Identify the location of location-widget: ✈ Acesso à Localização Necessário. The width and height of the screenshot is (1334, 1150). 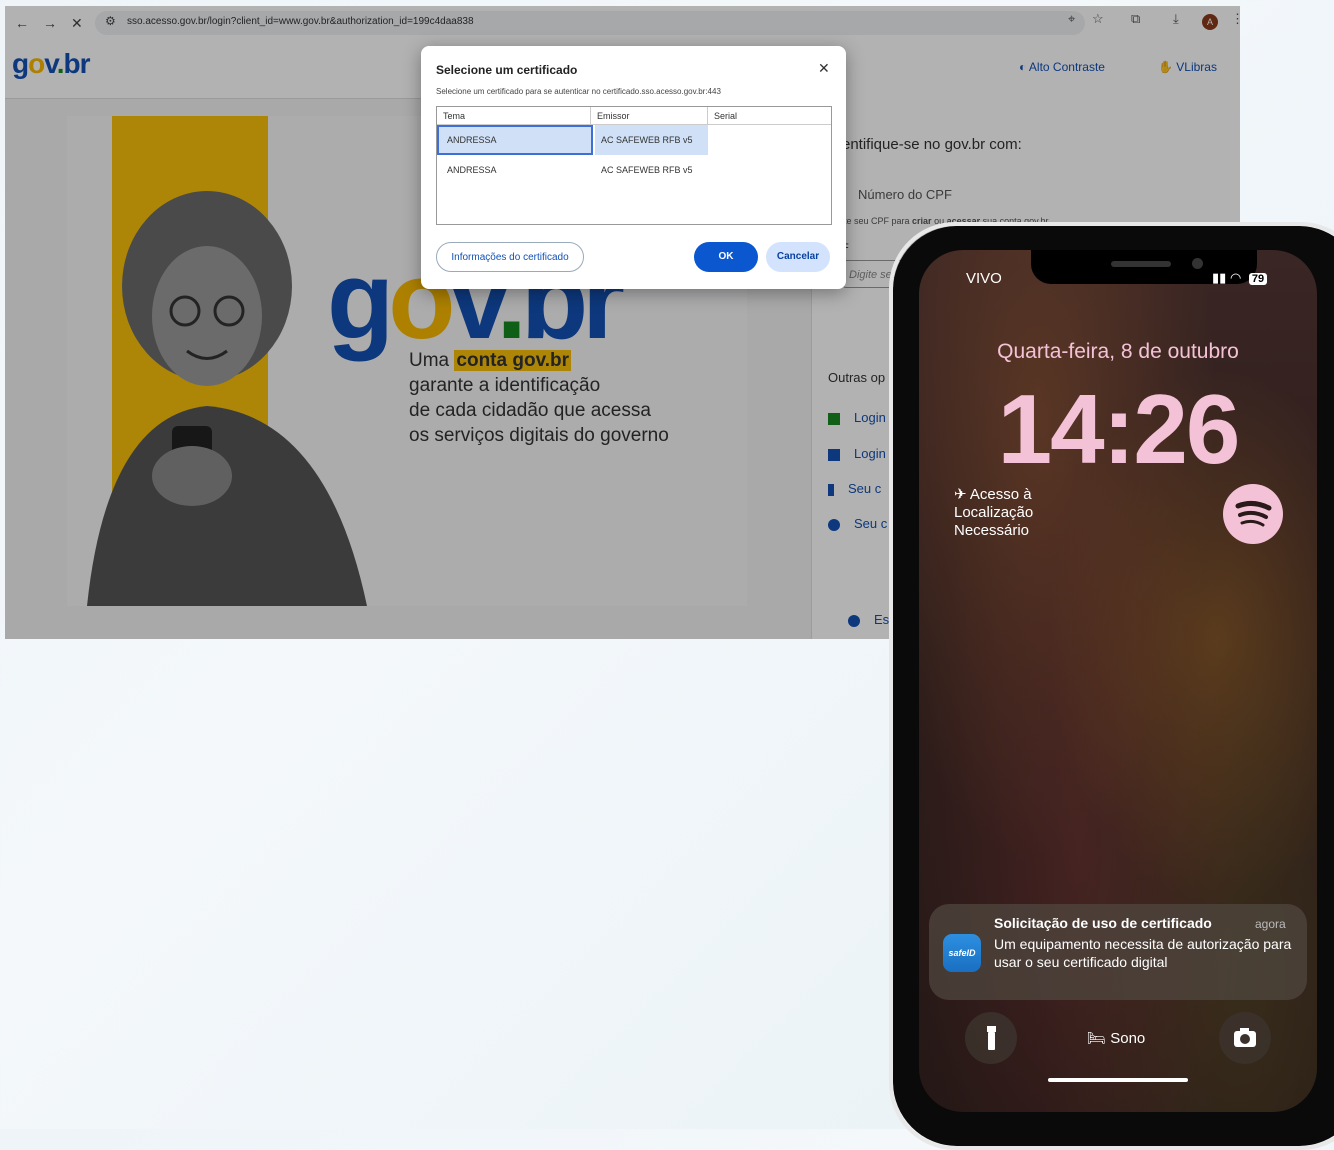
(993, 513).